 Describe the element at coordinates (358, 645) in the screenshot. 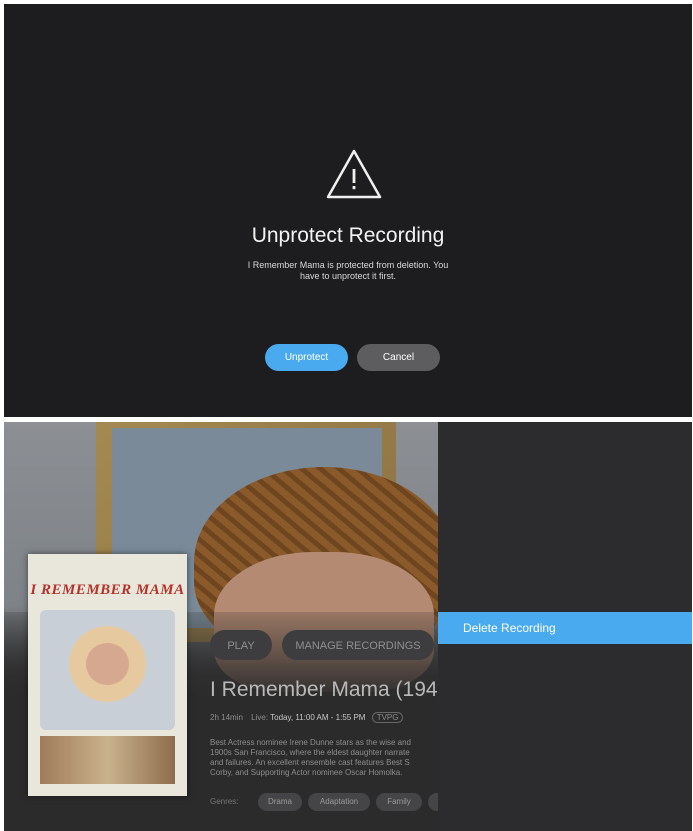

I see `manage-recordings-button: MANAGE RECORDINGS` at that location.